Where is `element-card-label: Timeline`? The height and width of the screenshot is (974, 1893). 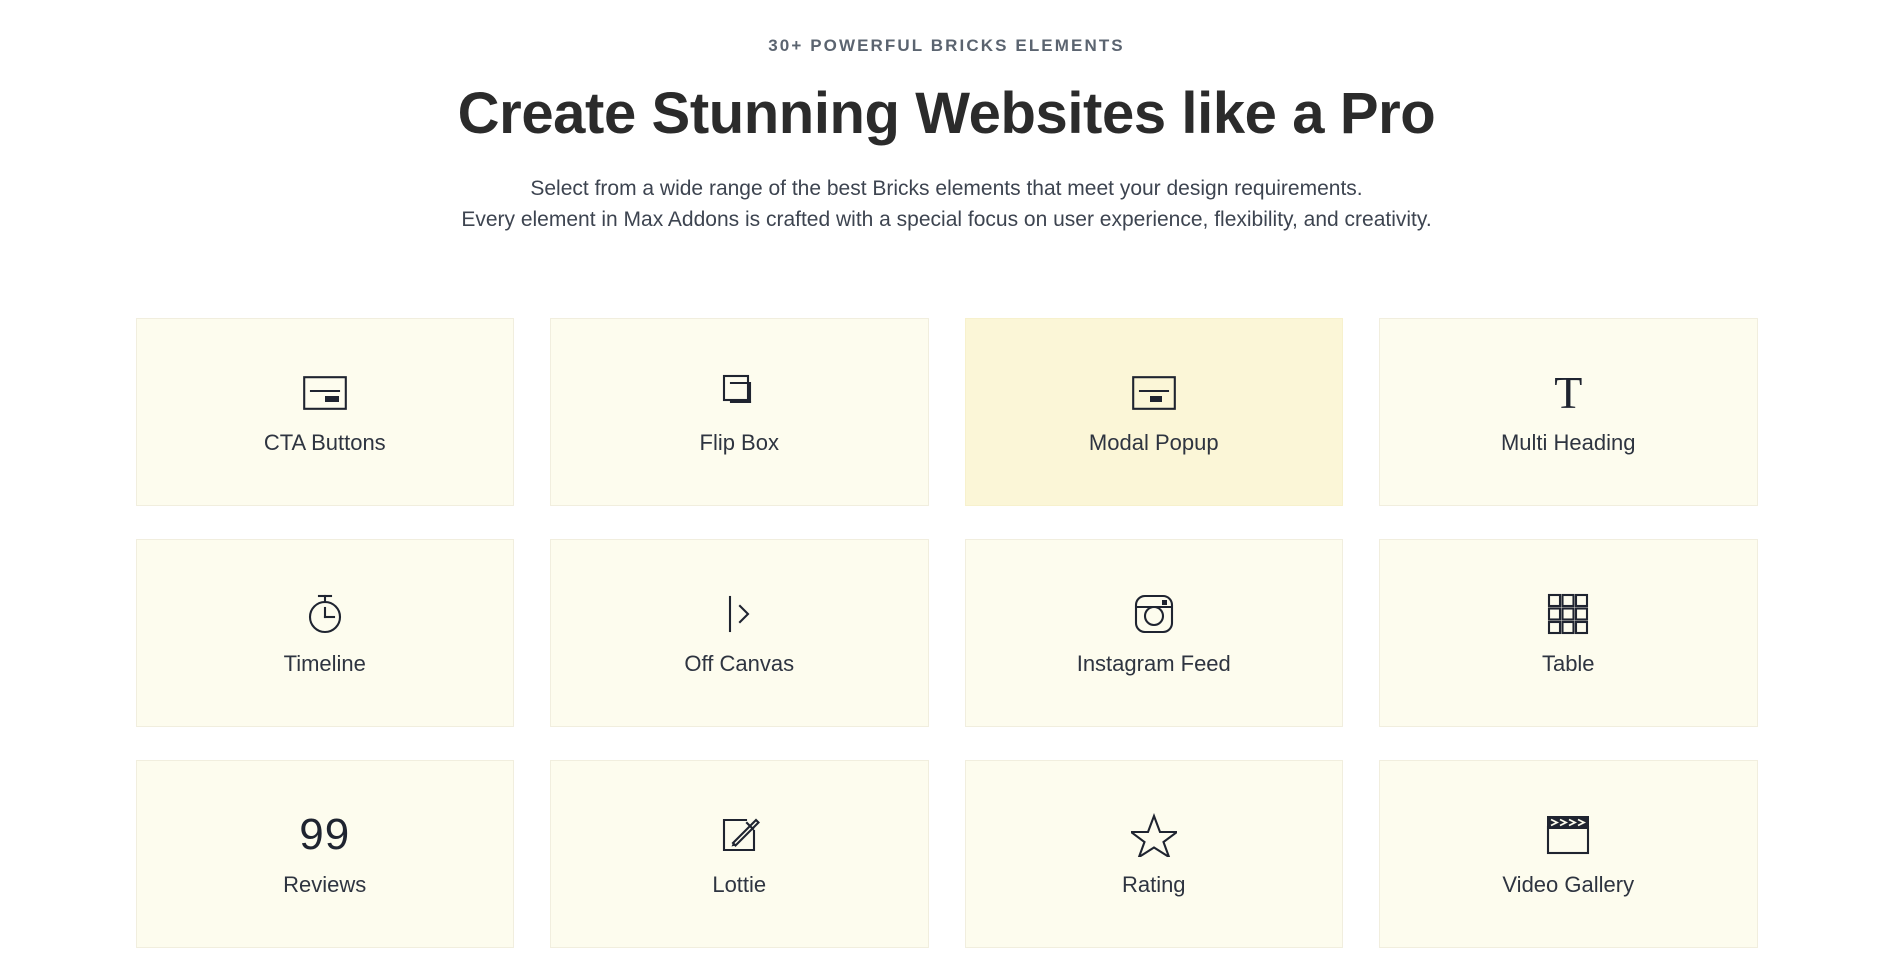
element-card-label: Timeline is located at coordinates (324, 663).